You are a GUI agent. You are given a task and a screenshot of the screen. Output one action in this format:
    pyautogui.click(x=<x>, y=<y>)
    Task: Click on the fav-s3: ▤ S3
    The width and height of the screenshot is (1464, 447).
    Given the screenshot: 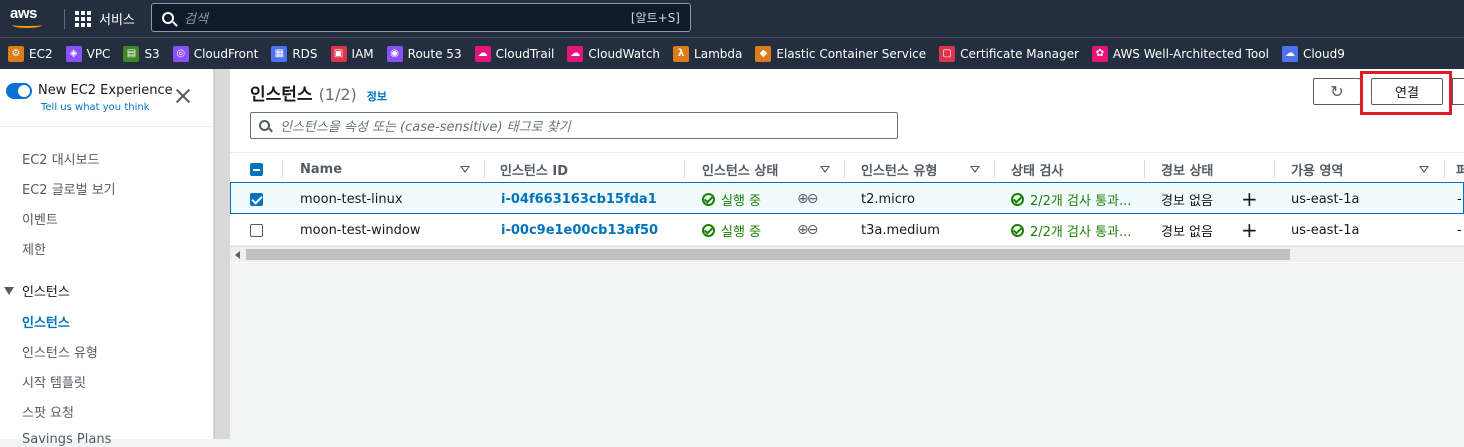 What is the action you would take?
    pyautogui.click(x=141, y=53)
    